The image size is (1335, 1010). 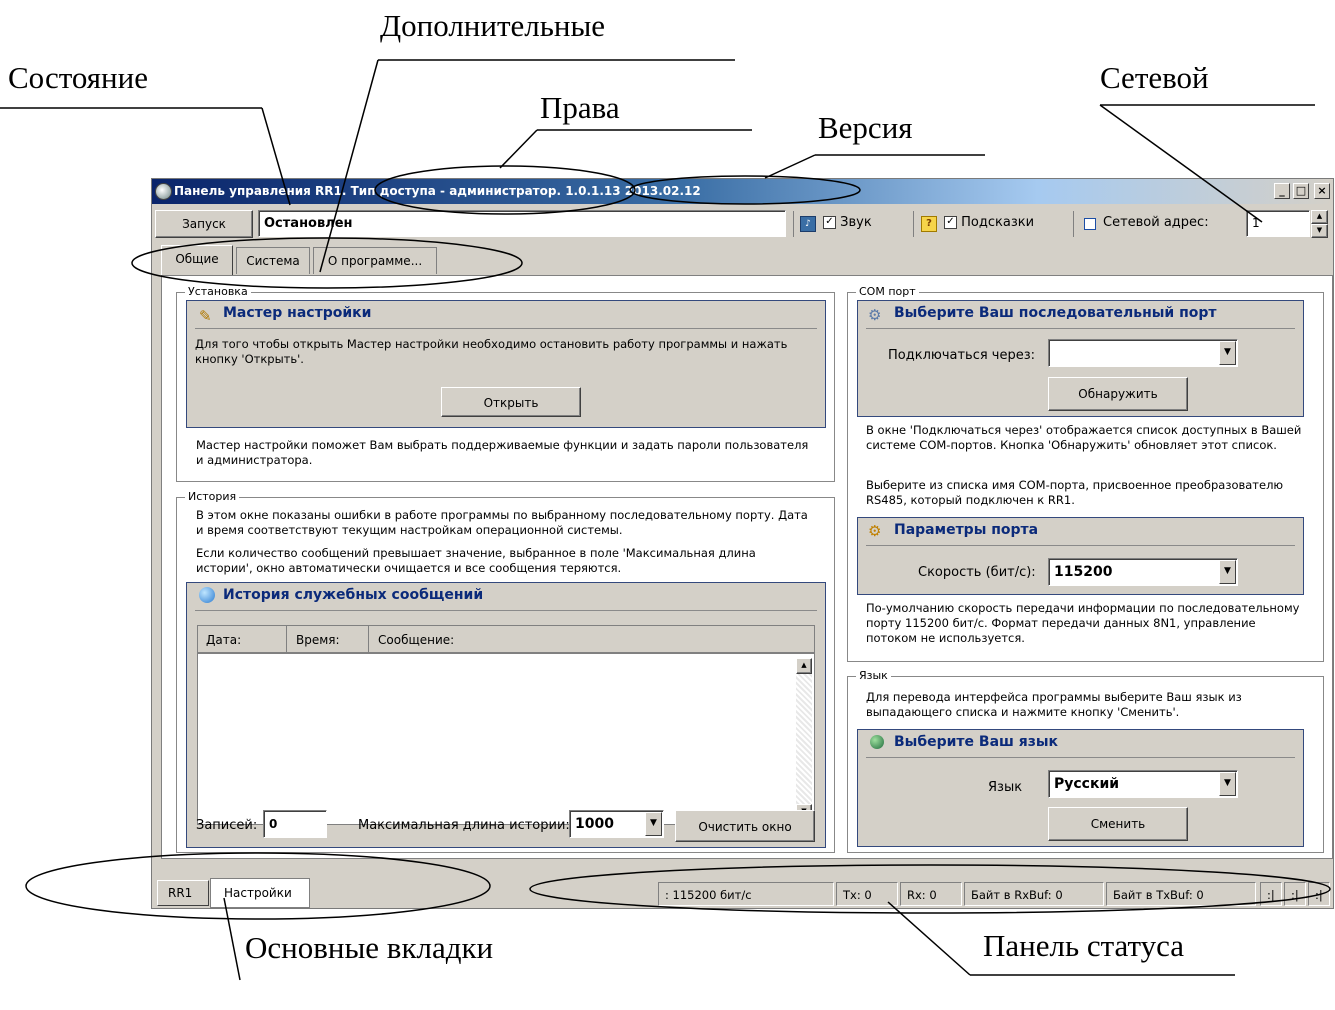 What do you see at coordinates (353, 595) in the screenshot?
I see `history-title: История служебных сообщений` at bounding box center [353, 595].